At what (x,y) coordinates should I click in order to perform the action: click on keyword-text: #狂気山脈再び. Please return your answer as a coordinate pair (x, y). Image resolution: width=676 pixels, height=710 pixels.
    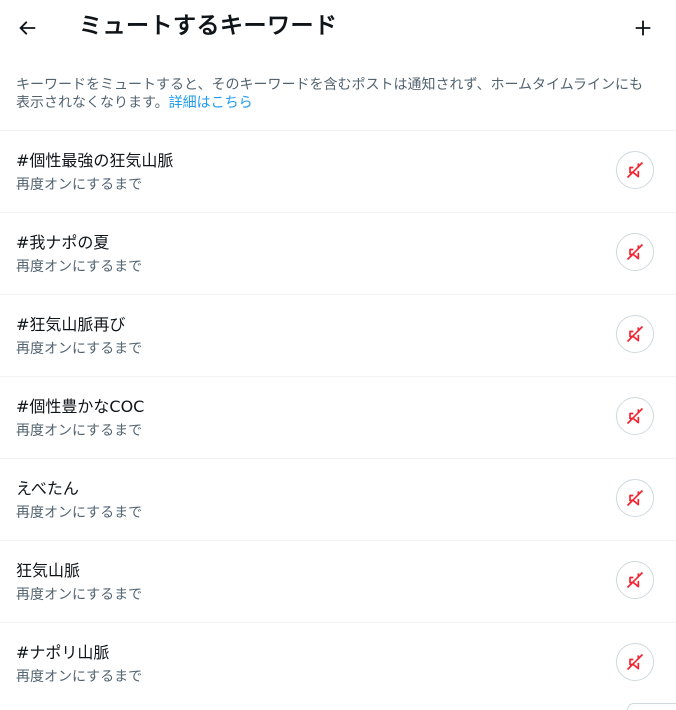
    Looking at the image, I should click on (71, 324).